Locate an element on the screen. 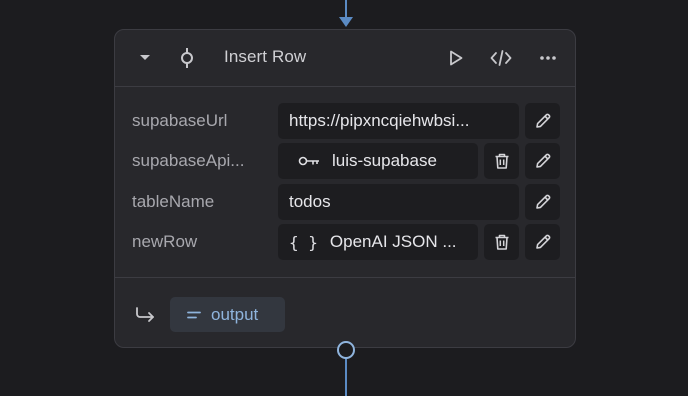 Image resolution: width=688 pixels, height=396 pixels. play-icon is located at coordinates (456, 58).